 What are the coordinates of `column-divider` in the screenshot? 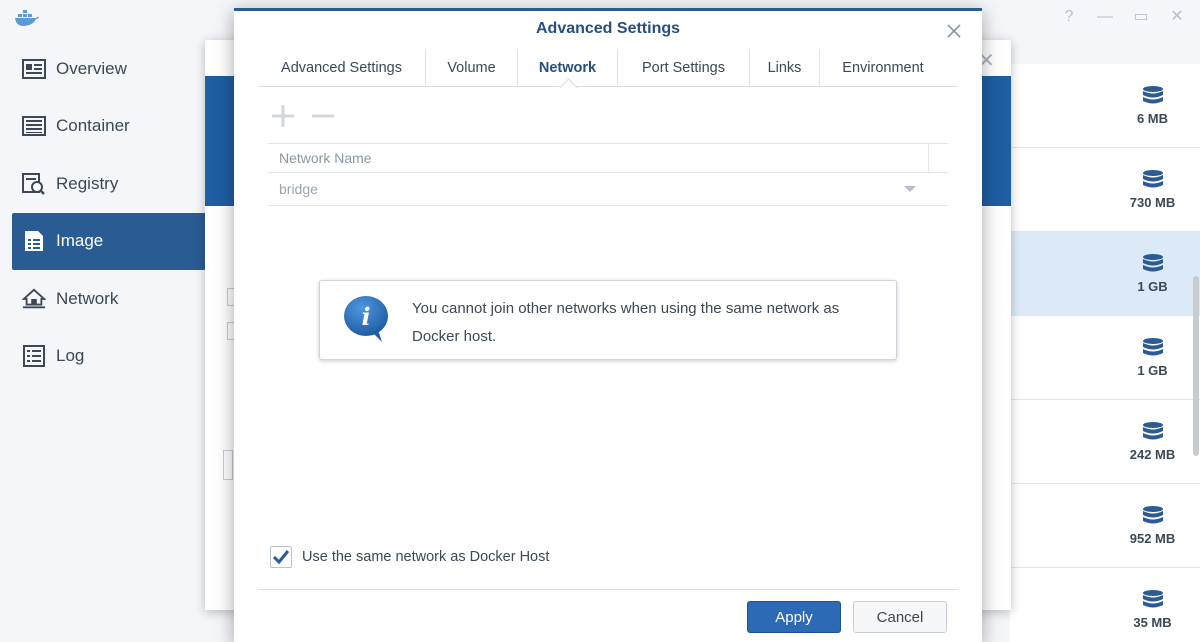 It's located at (928, 159).